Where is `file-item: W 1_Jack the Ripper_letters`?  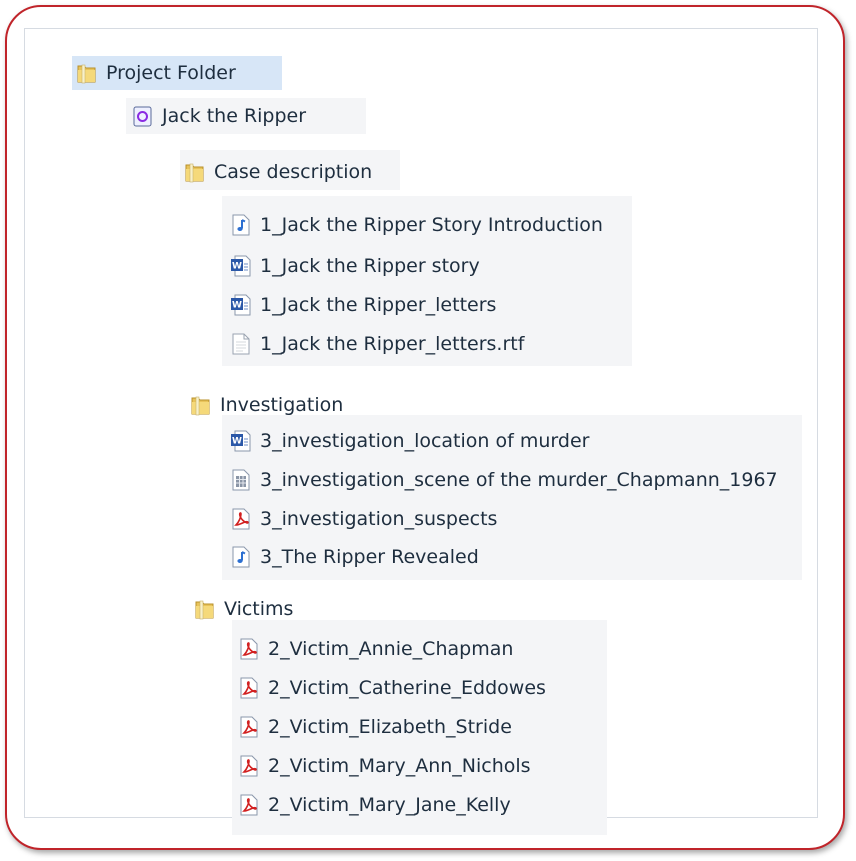
file-item: W 1_Jack the Ripper_letters is located at coordinates (363, 305).